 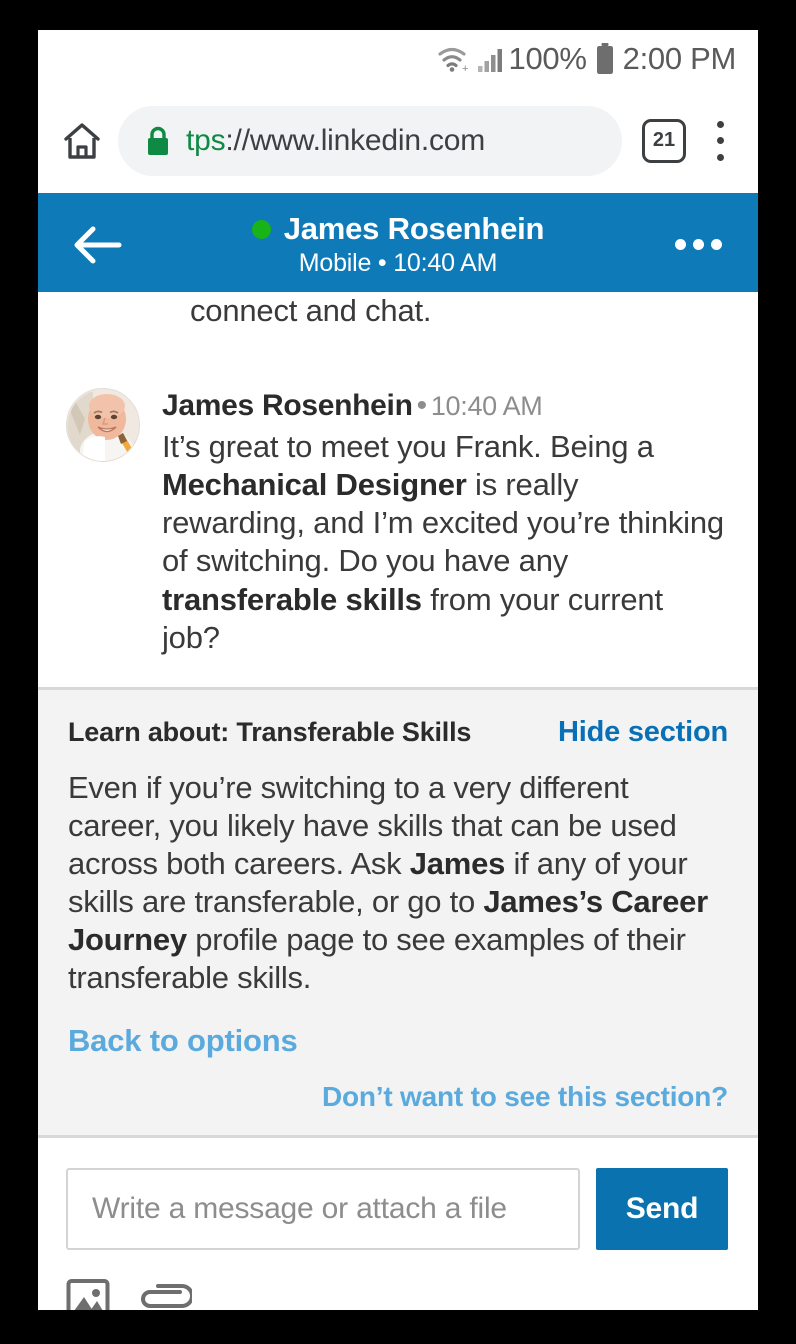 I want to click on wifi-icon: +, so click(x=452, y=60).